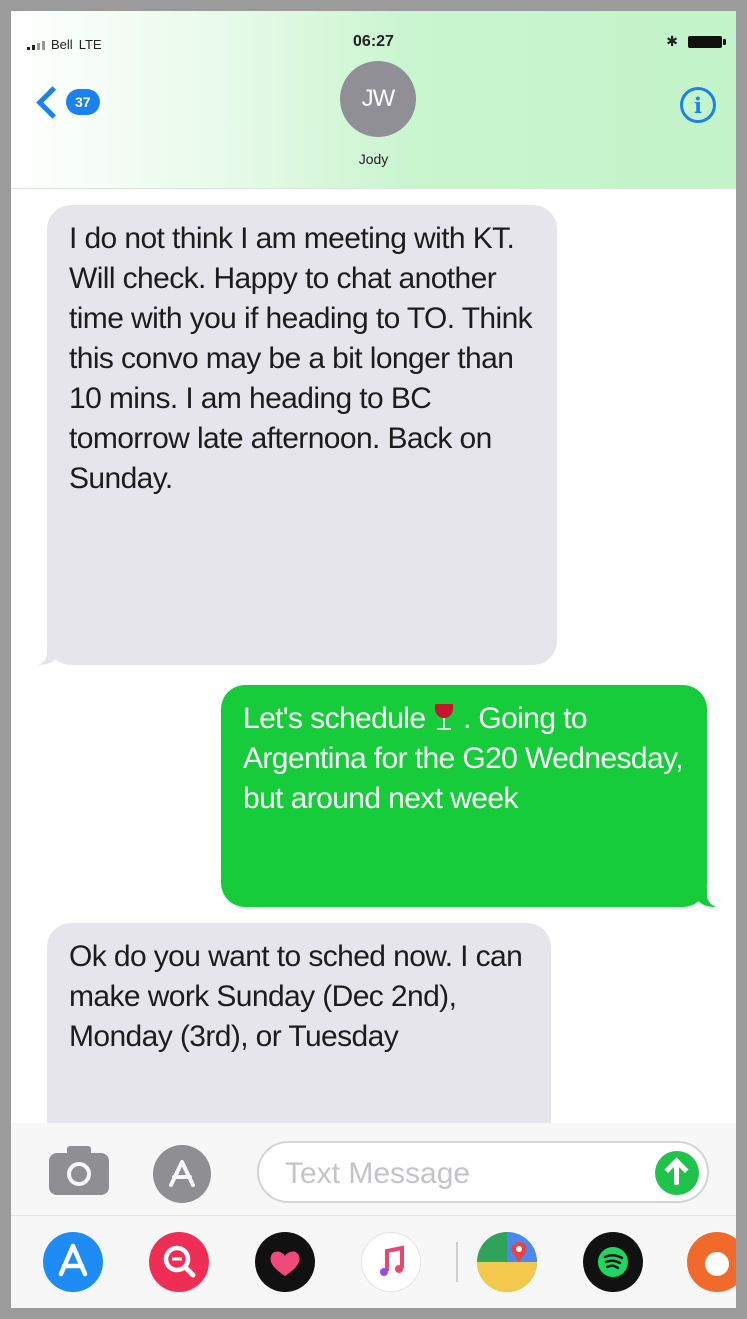 Image resolution: width=747 pixels, height=1319 pixels. Describe the element at coordinates (613, 1262) in the screenshot. I see `spotify-icon` at that location.